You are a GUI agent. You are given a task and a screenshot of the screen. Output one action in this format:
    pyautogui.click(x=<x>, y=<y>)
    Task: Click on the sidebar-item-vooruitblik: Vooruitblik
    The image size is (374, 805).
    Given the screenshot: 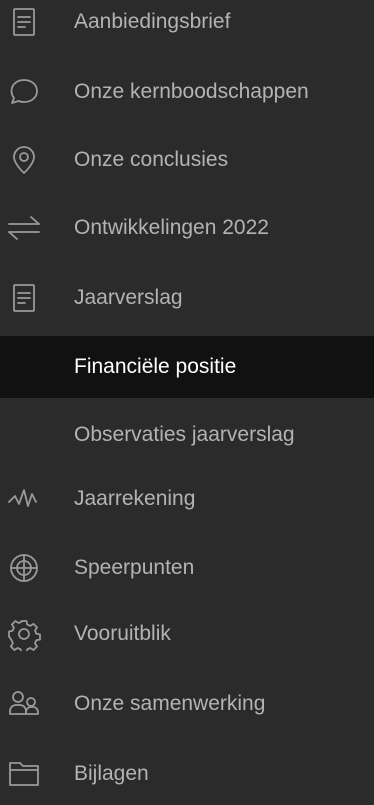 What is the action you would take?
    pyautogui.click(x=187, y=634)
    